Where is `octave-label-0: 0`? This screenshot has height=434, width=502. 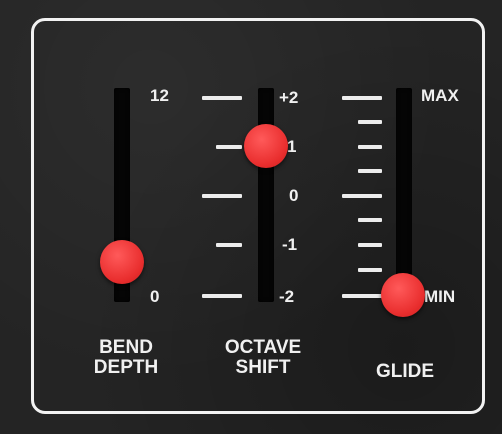 octave-label-0: 0 is located at coordinates (294, 195).